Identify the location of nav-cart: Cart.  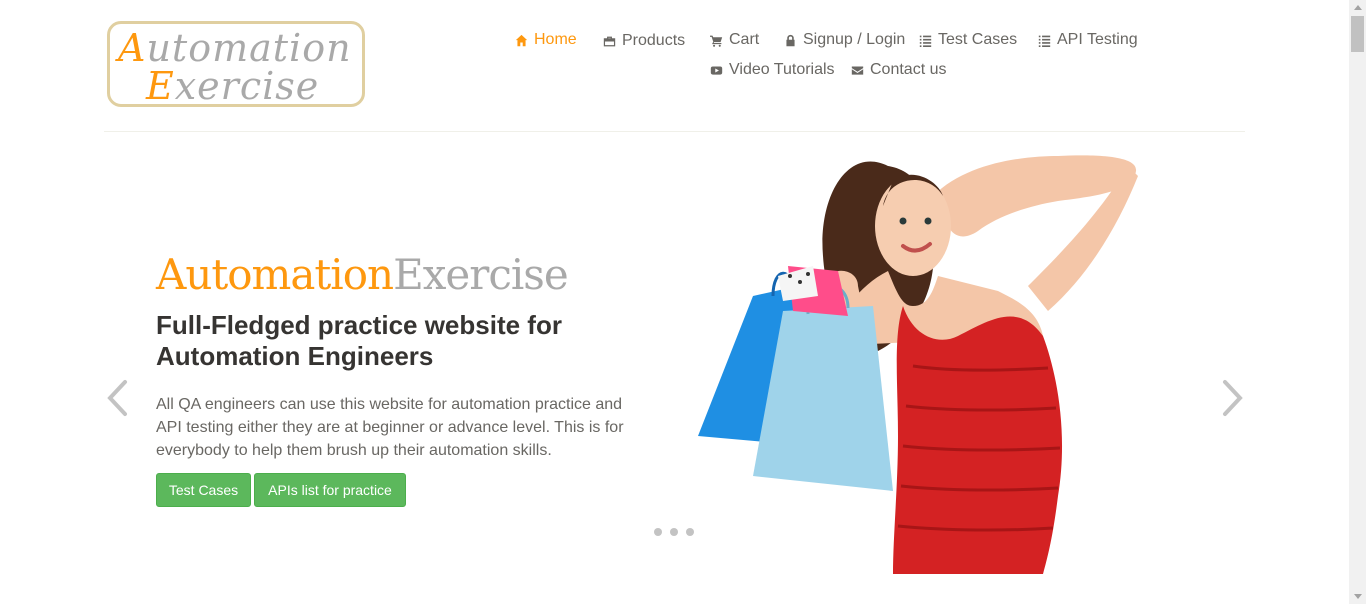
(734, 40).